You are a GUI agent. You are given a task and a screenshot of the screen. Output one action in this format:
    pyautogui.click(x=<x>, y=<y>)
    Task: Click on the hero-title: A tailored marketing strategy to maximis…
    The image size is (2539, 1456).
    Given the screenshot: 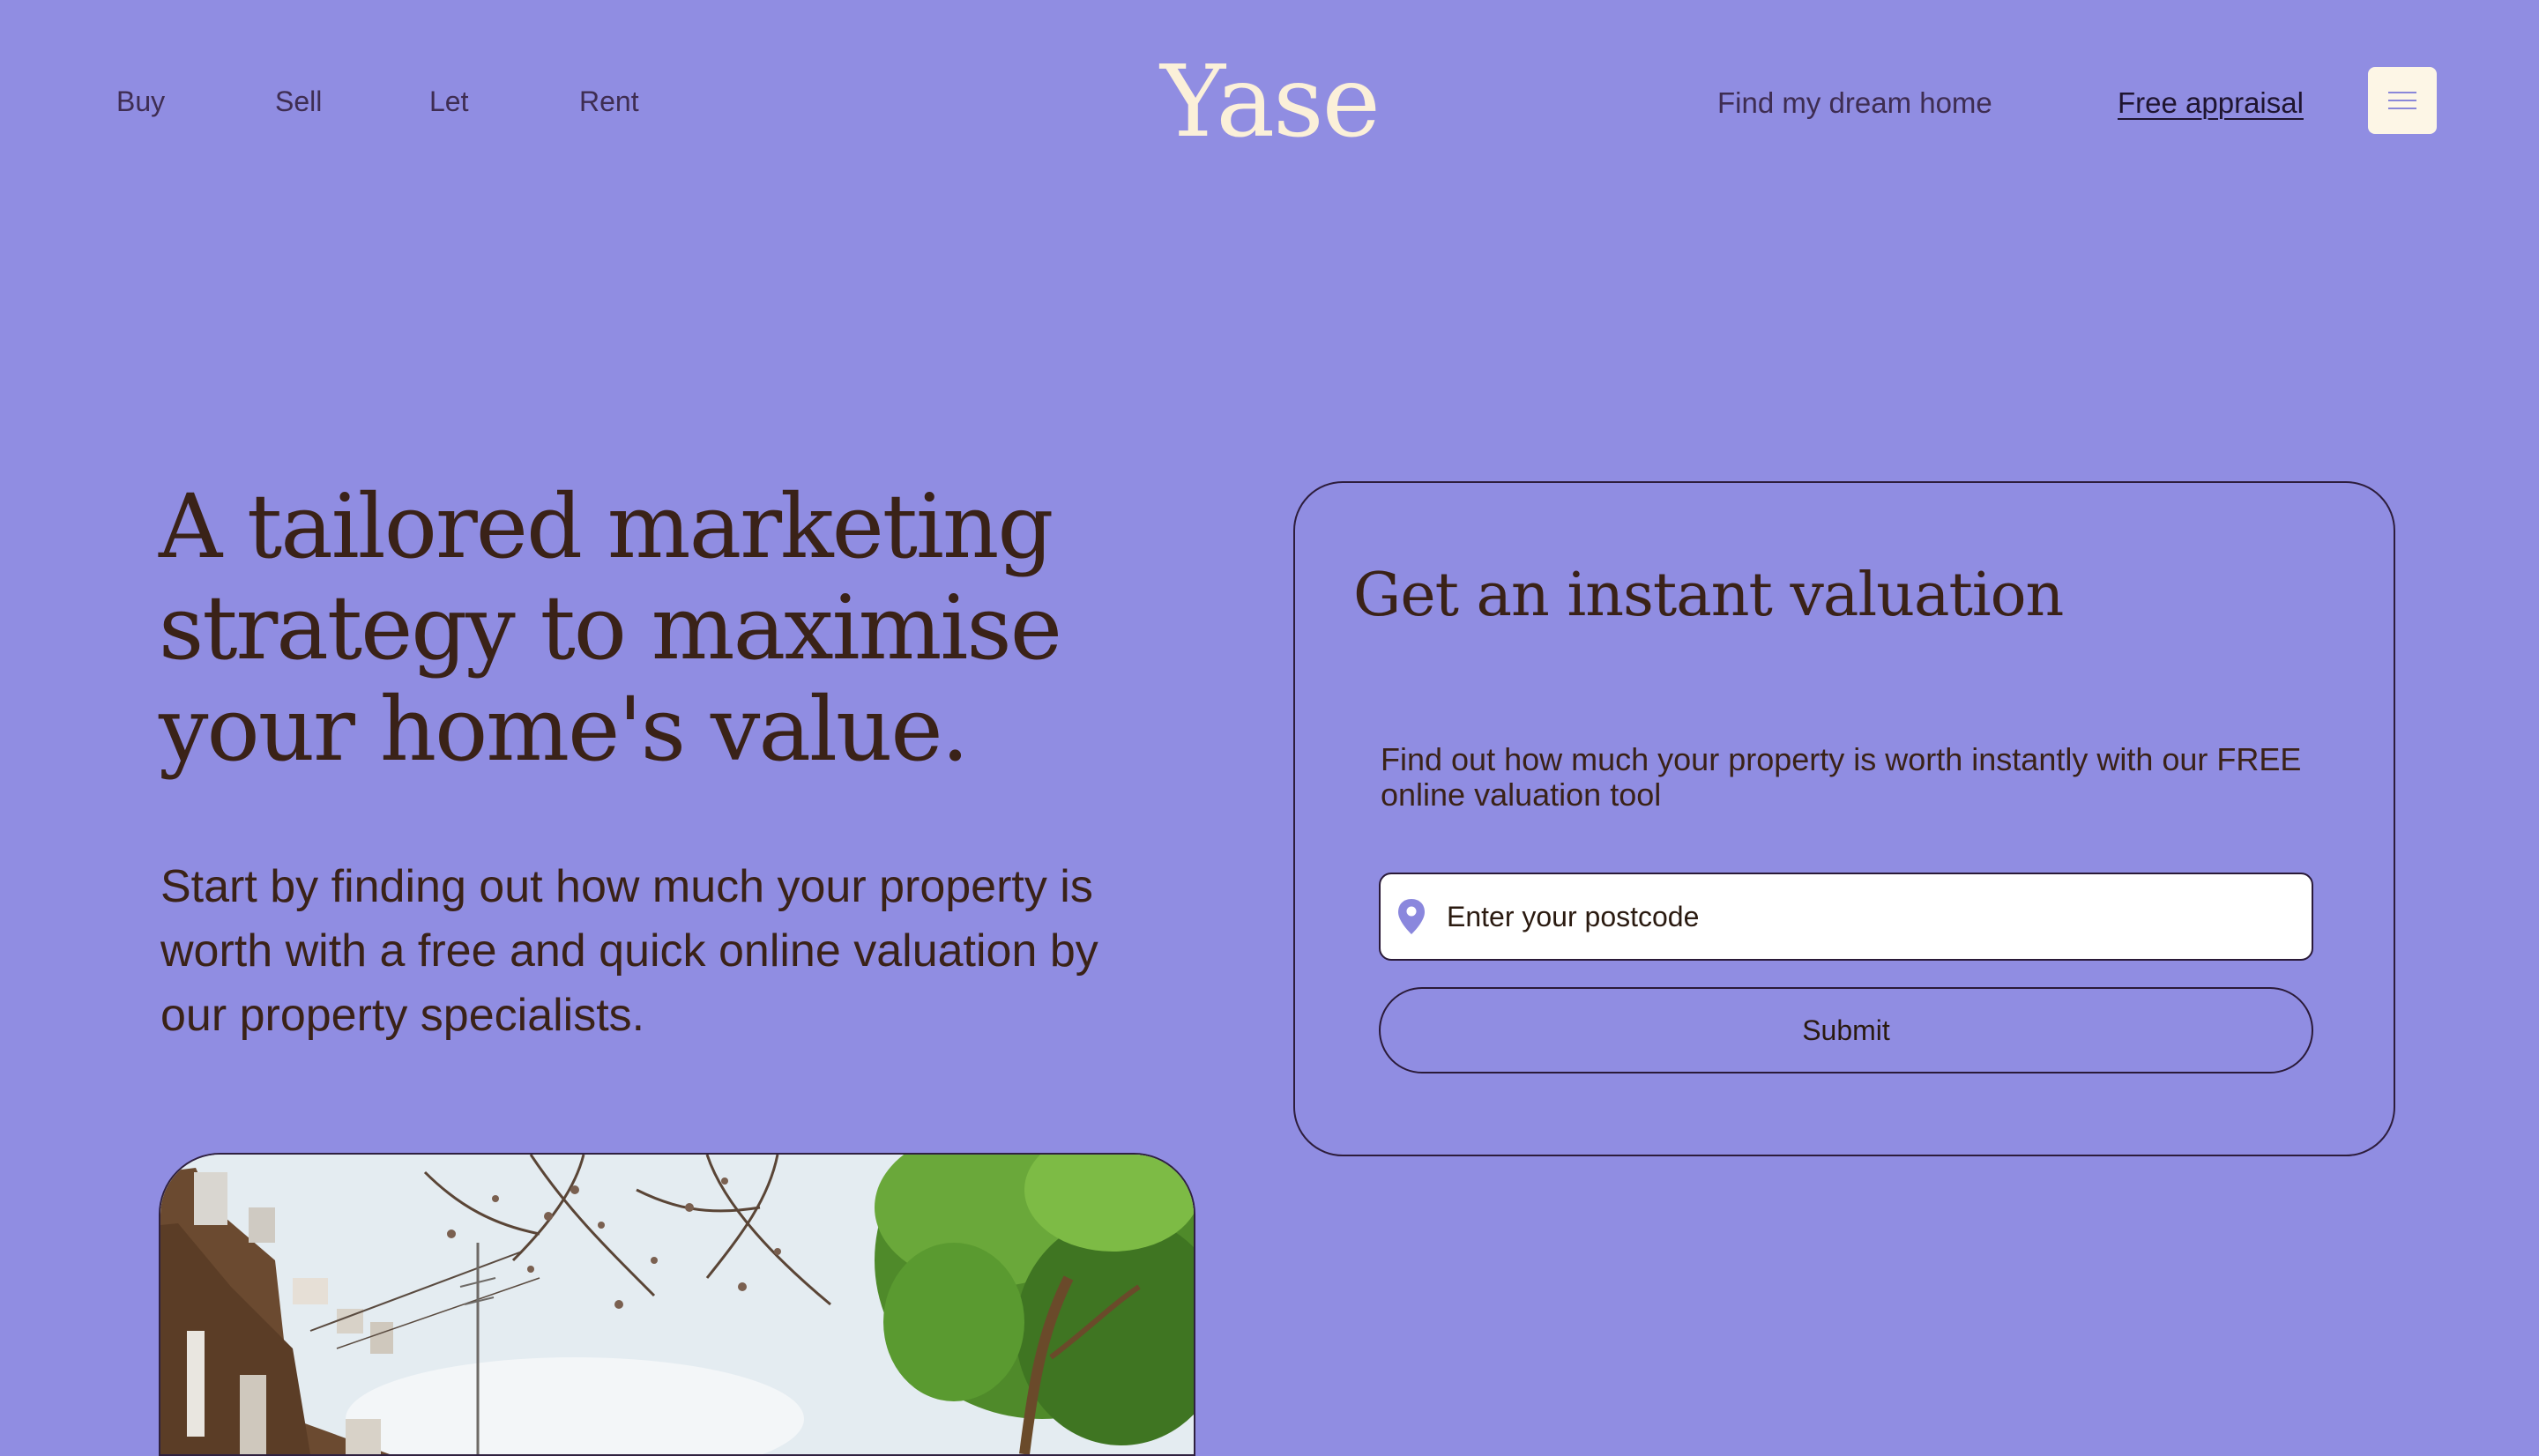 What is the action you would take?
    pyautogui.click(x=610, y=628)
    